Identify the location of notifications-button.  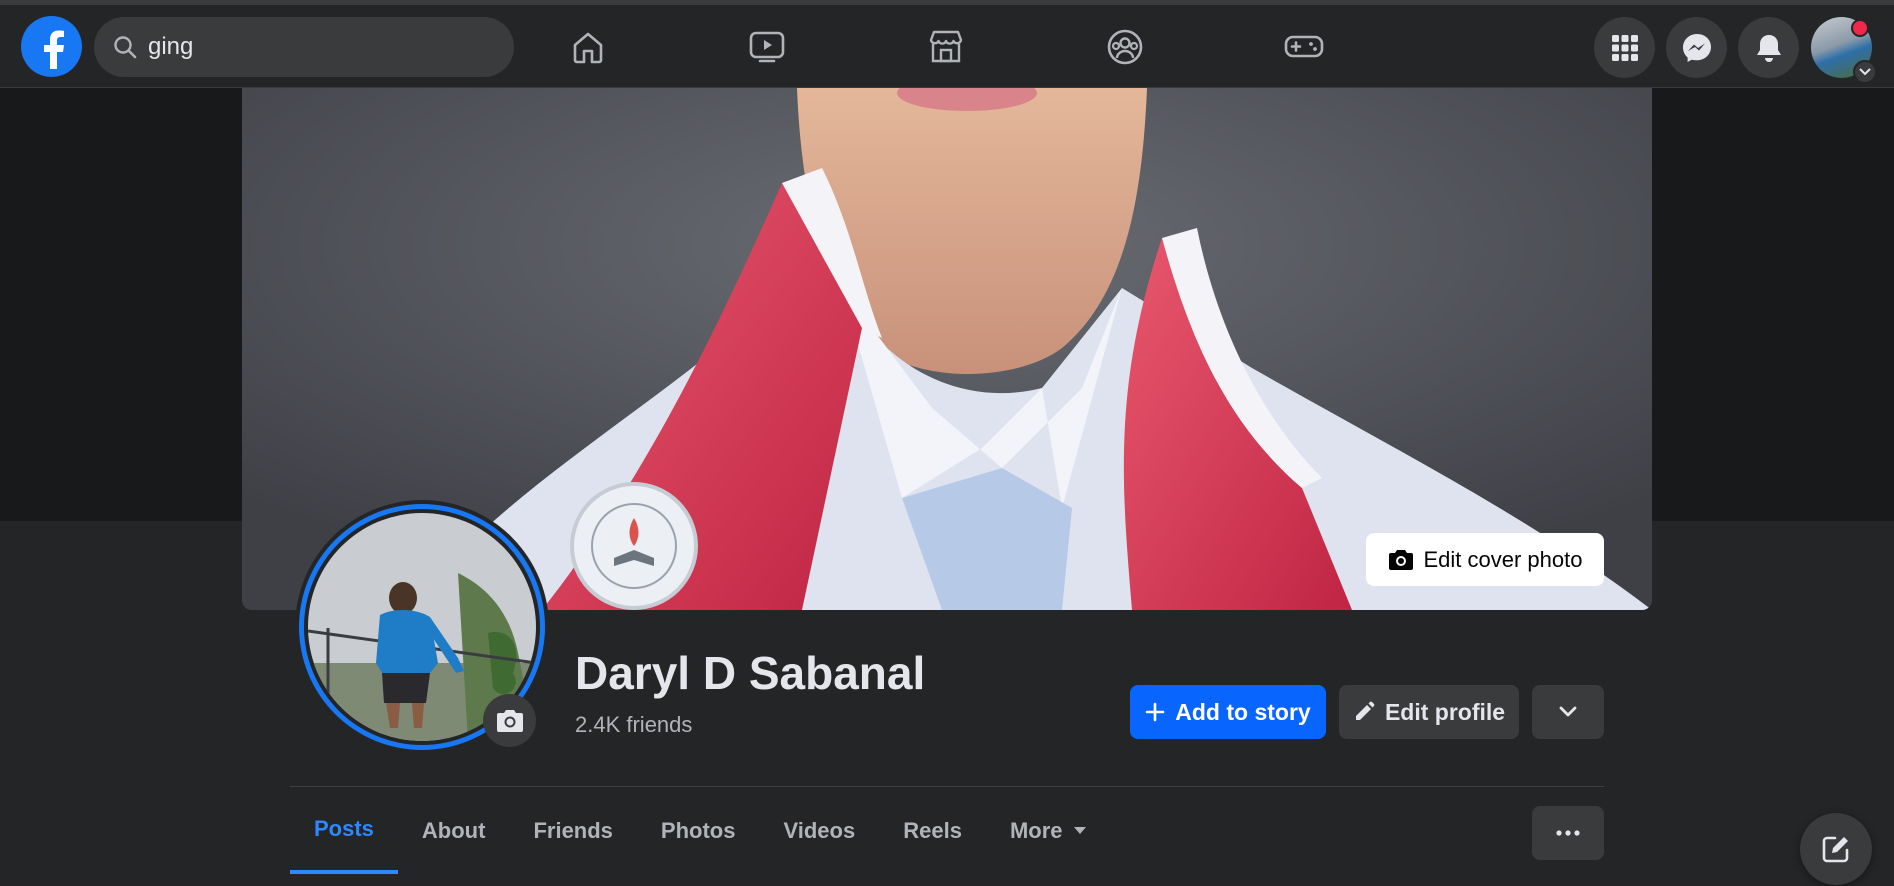
(1768, 47).